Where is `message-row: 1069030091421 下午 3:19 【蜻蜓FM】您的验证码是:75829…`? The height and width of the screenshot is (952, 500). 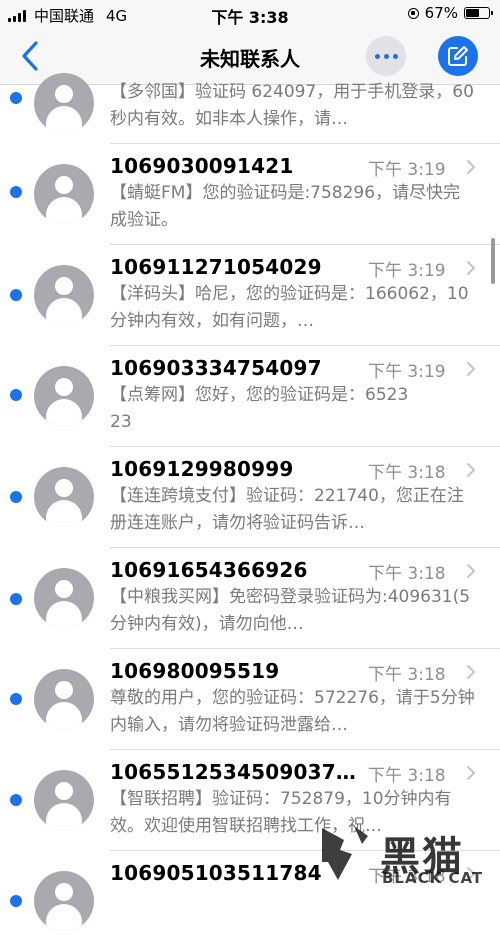 message-row: 1069030091421 下午 3:19 【蜻蜓FM】您的验证码是:75829… is located at coordinates (250, 194).